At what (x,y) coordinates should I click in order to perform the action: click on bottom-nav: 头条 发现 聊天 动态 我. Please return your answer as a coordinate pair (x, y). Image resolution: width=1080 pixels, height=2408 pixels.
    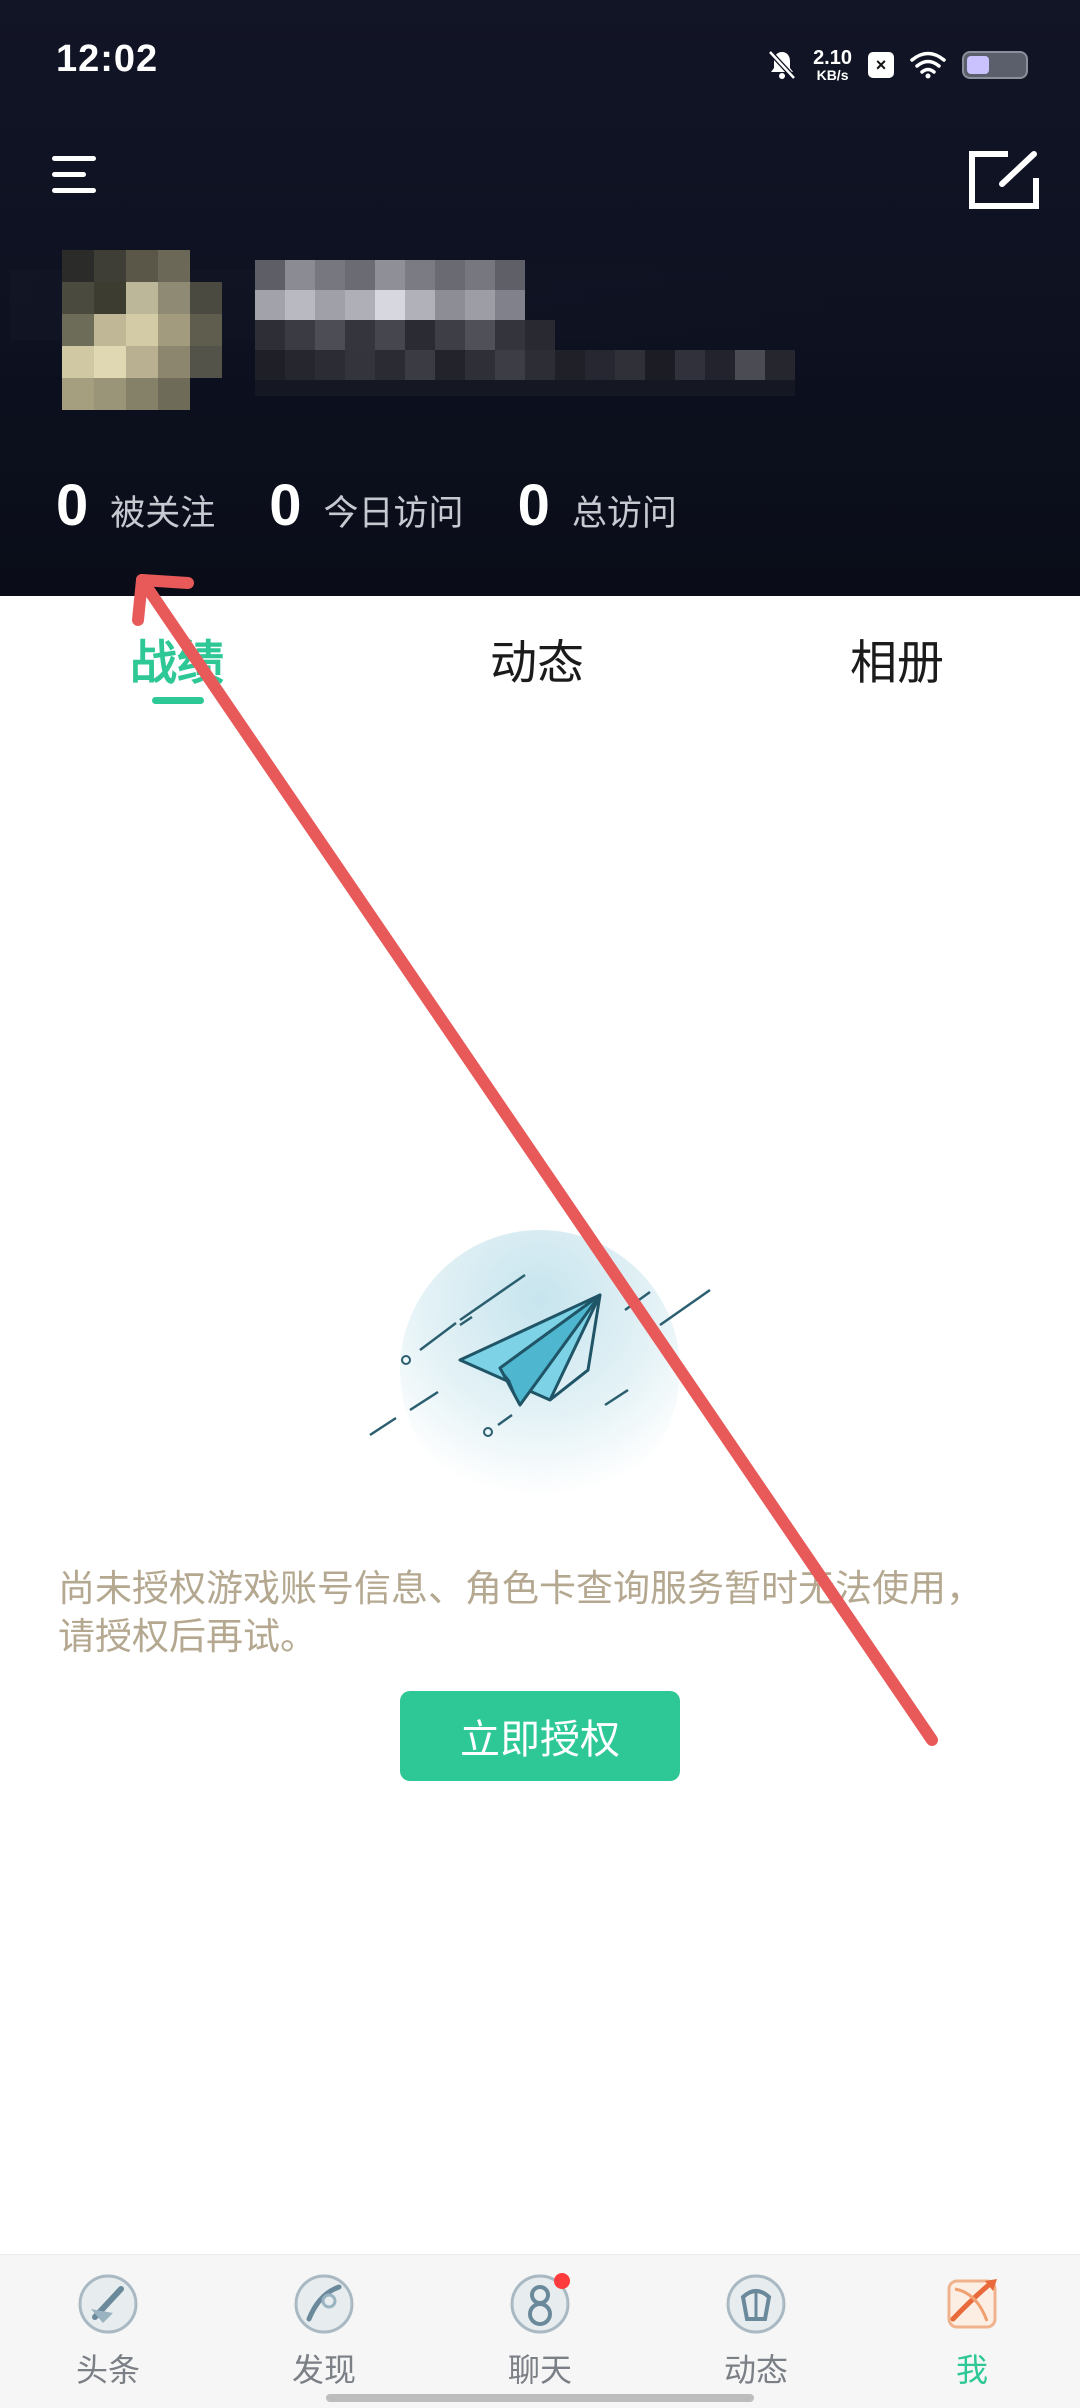
    Looking at the image, I should click on (540, 2331).